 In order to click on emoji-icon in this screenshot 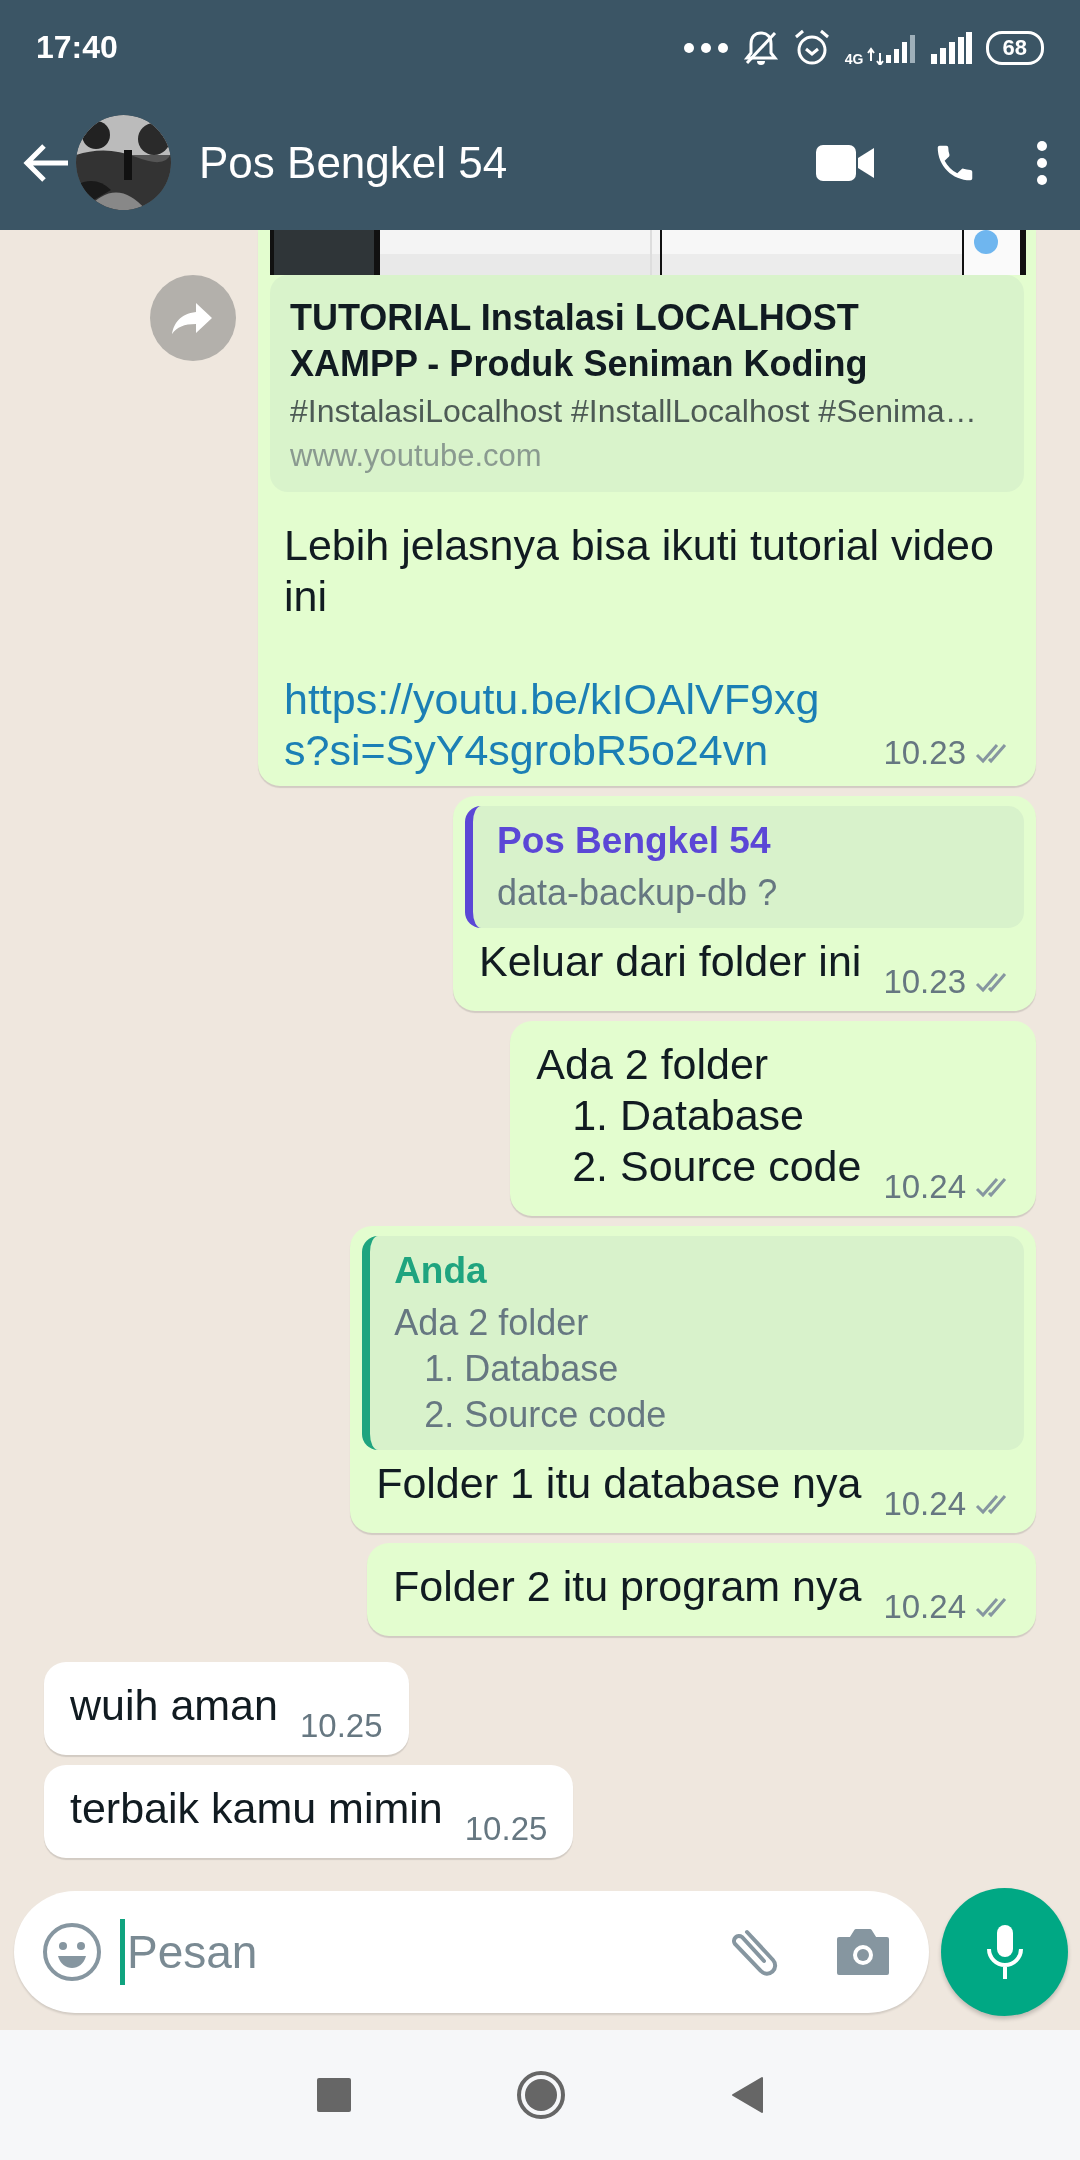, I will do `click(72, 1952)`.